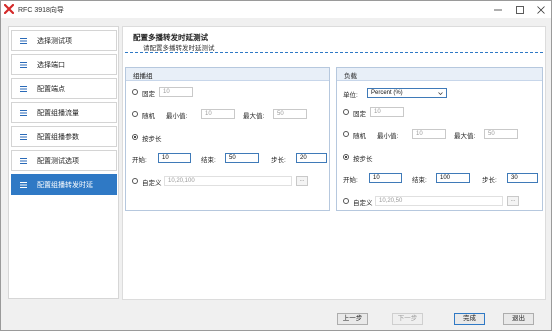  I want to click on mg-start-label: 开始:, so click(139, 160).